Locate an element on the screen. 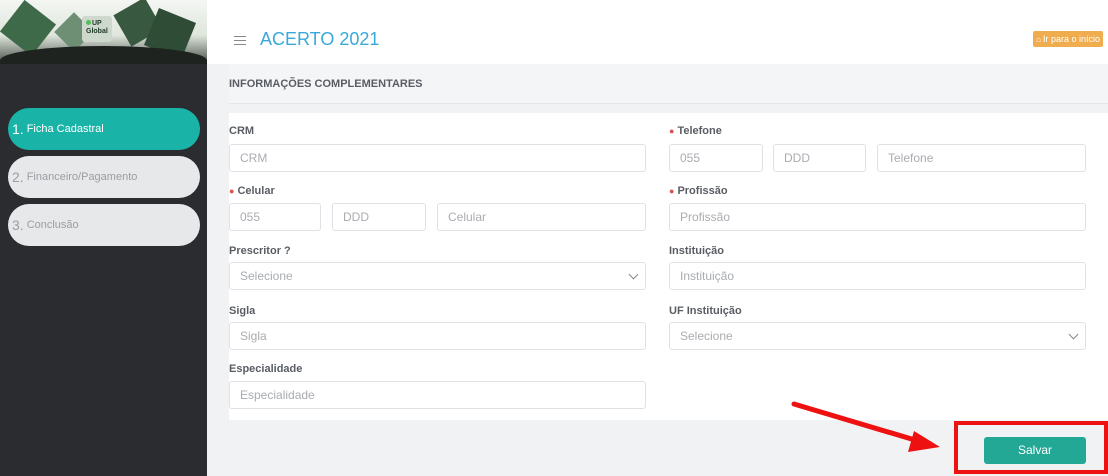 The image size is (1108, 476). instituicao-label: Instituição is located at coordinates (697, 251).